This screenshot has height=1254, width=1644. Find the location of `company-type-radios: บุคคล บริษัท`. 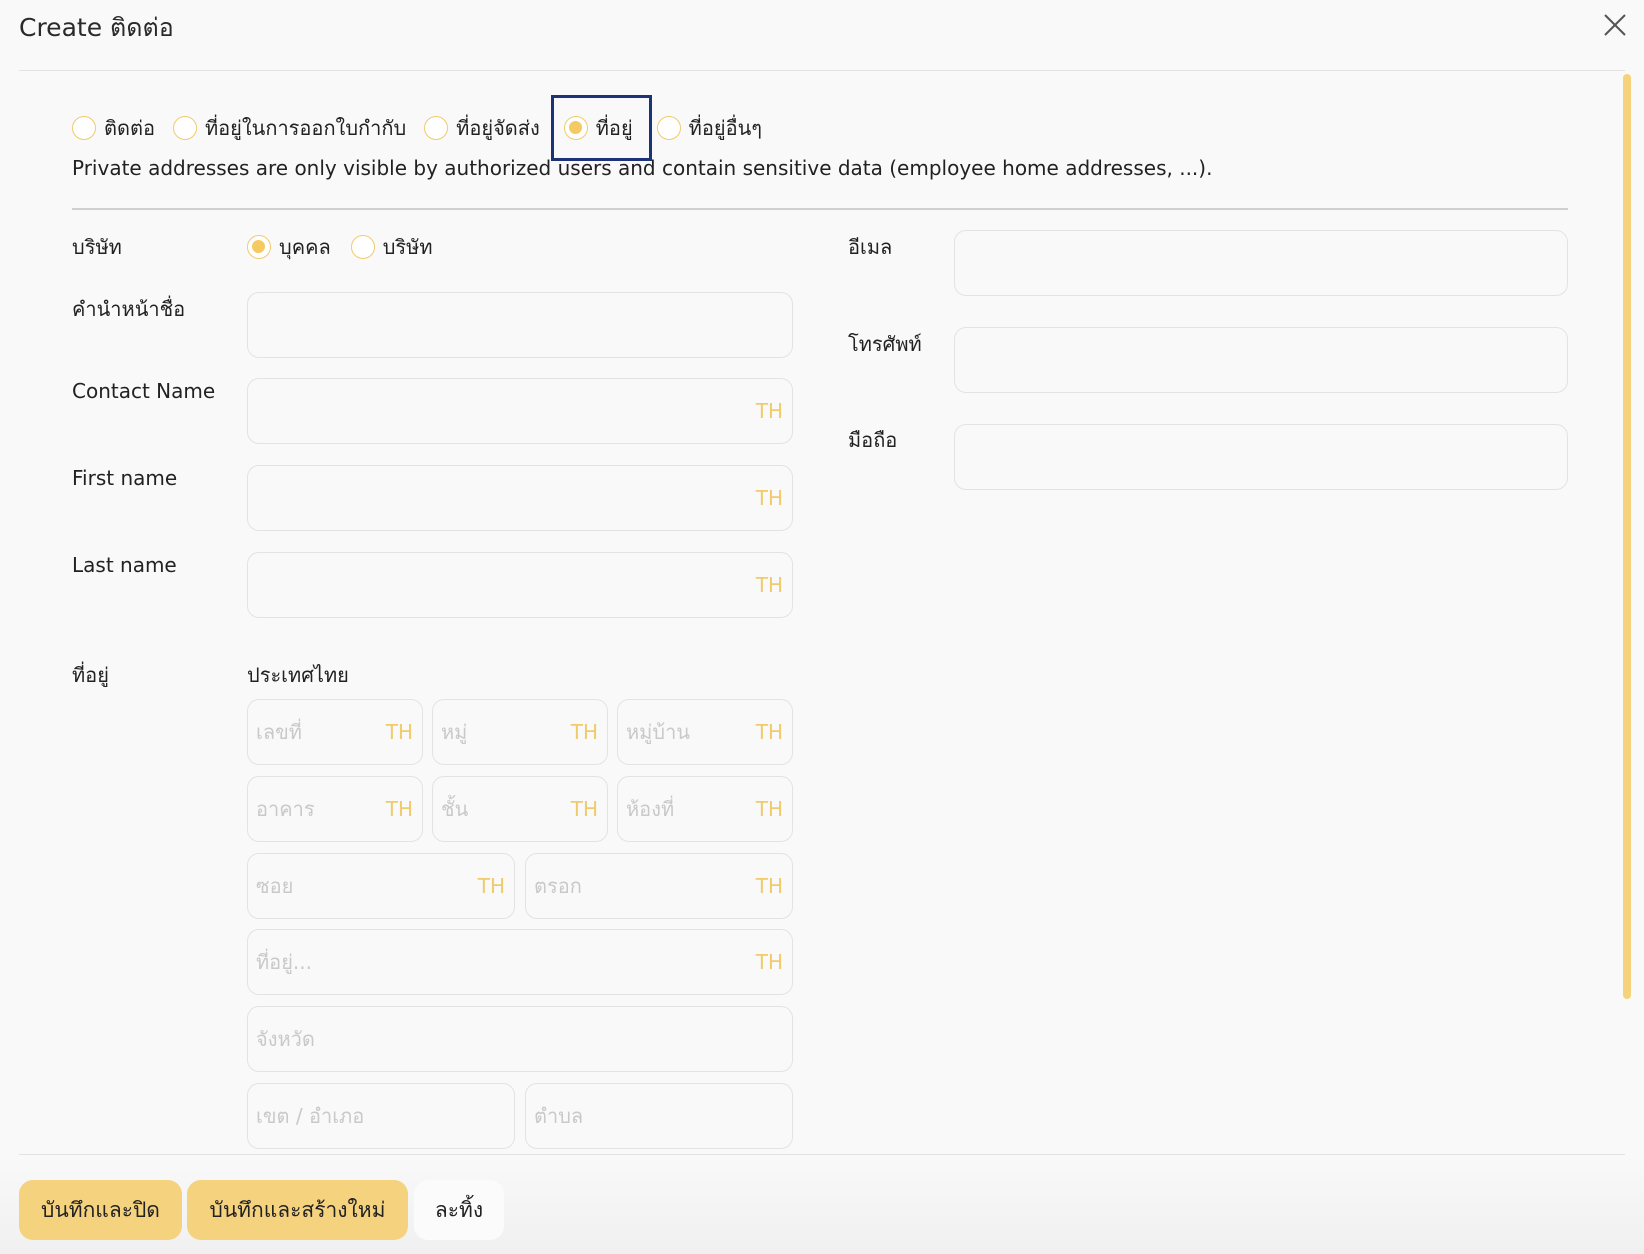

company-type-radios: บุคคล บริษัท is located at coordinates (350, 247).